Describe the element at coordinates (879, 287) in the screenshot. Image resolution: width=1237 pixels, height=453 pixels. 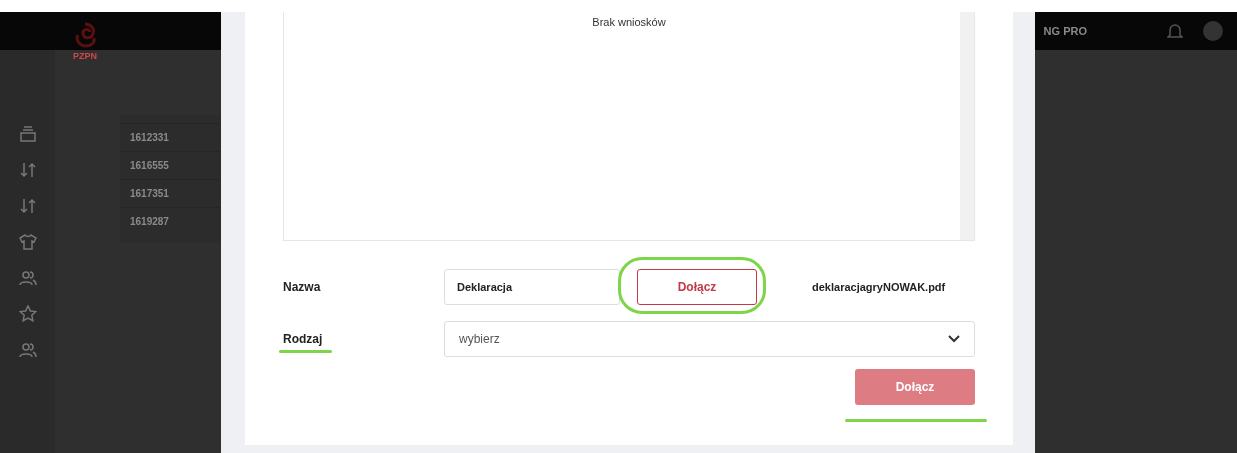
I see `file-name: deklaracjagryNOWAK.pdf` at that location.